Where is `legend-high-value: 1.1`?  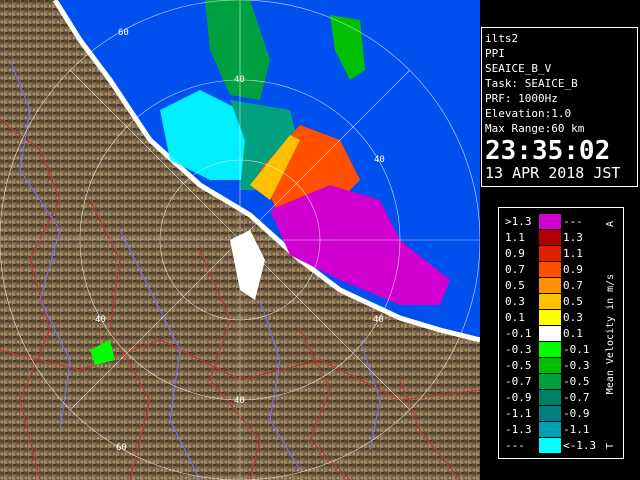
legend-high-value: 1.1 is located at coordinates (573, 253).